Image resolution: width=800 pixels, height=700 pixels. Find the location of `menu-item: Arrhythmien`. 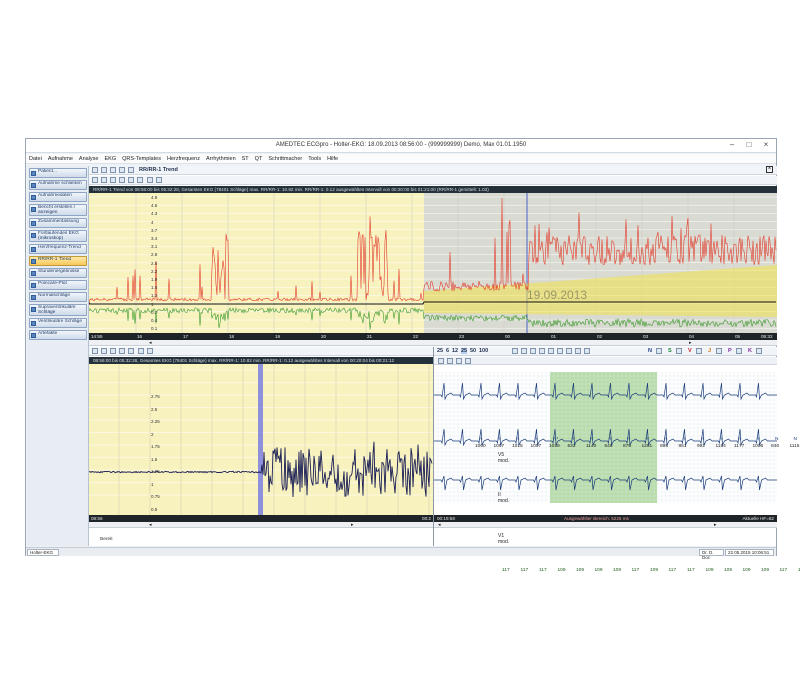

menu-item: Arrhythmien is located at coordinates (221, 159).